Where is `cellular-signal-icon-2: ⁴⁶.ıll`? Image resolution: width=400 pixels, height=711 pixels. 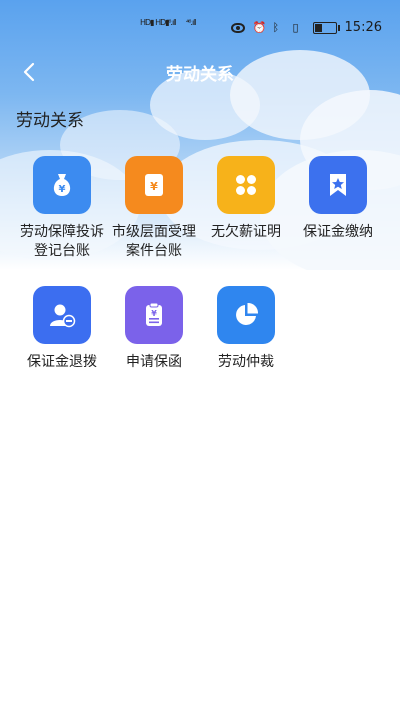
cellular-signal-icon-2: ⁴⁶.ıll is located at coordinates (191, 22).